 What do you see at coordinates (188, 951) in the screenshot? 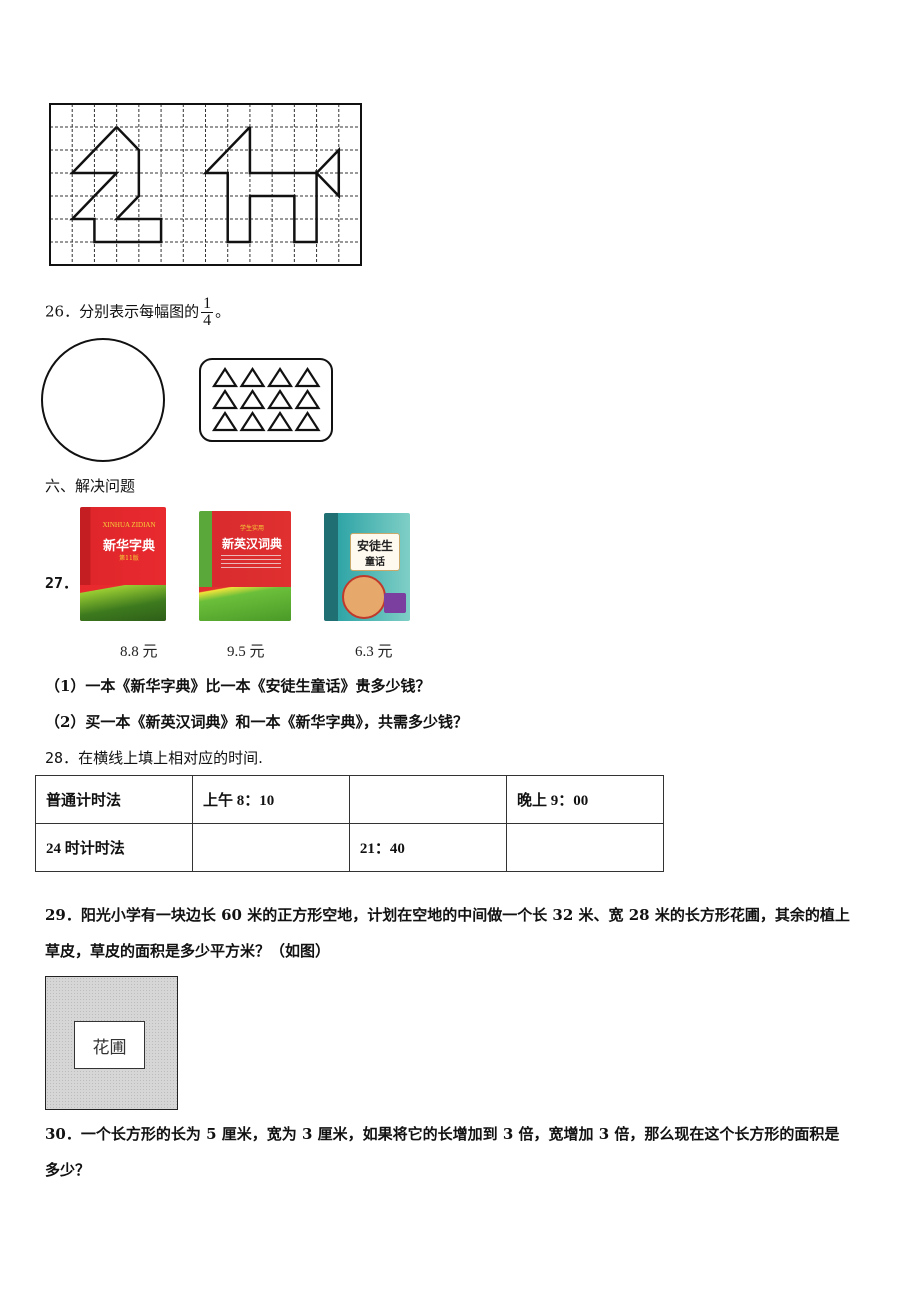
I see `question-29-line-2: 草皮，草皮的面积是多少平方米？（如图）` at bounding box center [188, 951].